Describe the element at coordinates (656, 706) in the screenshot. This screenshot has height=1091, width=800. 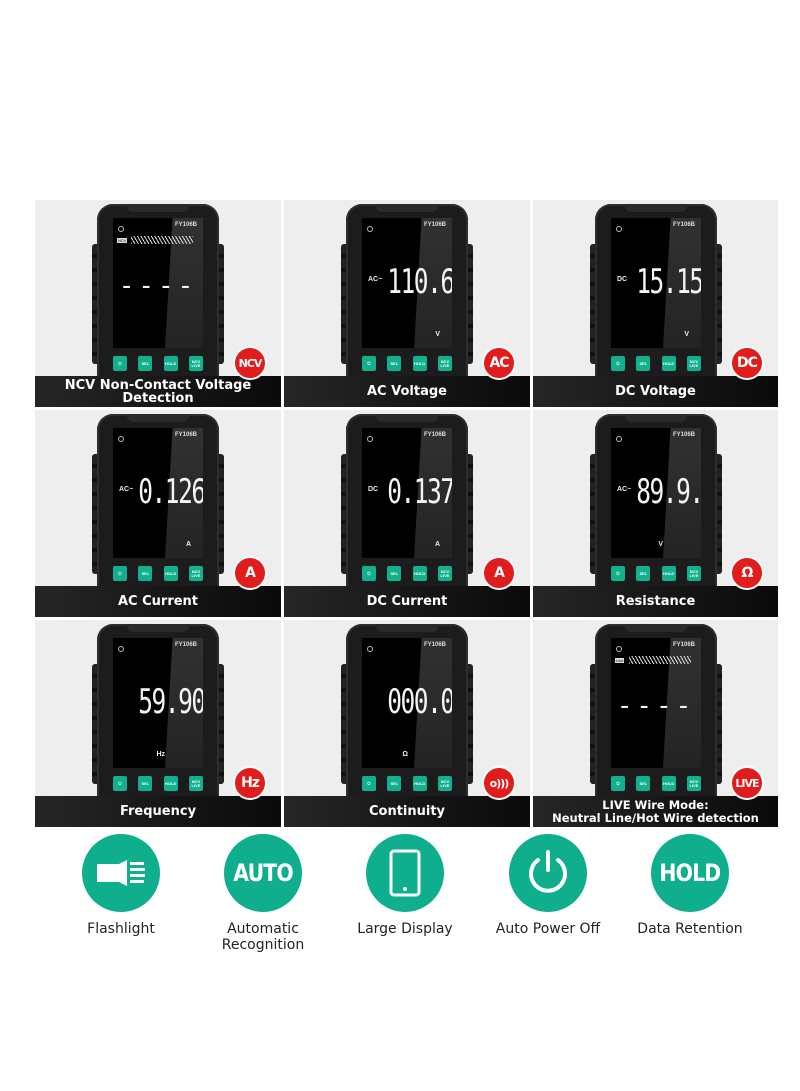
I see `lcd-reading: ----` at that location.